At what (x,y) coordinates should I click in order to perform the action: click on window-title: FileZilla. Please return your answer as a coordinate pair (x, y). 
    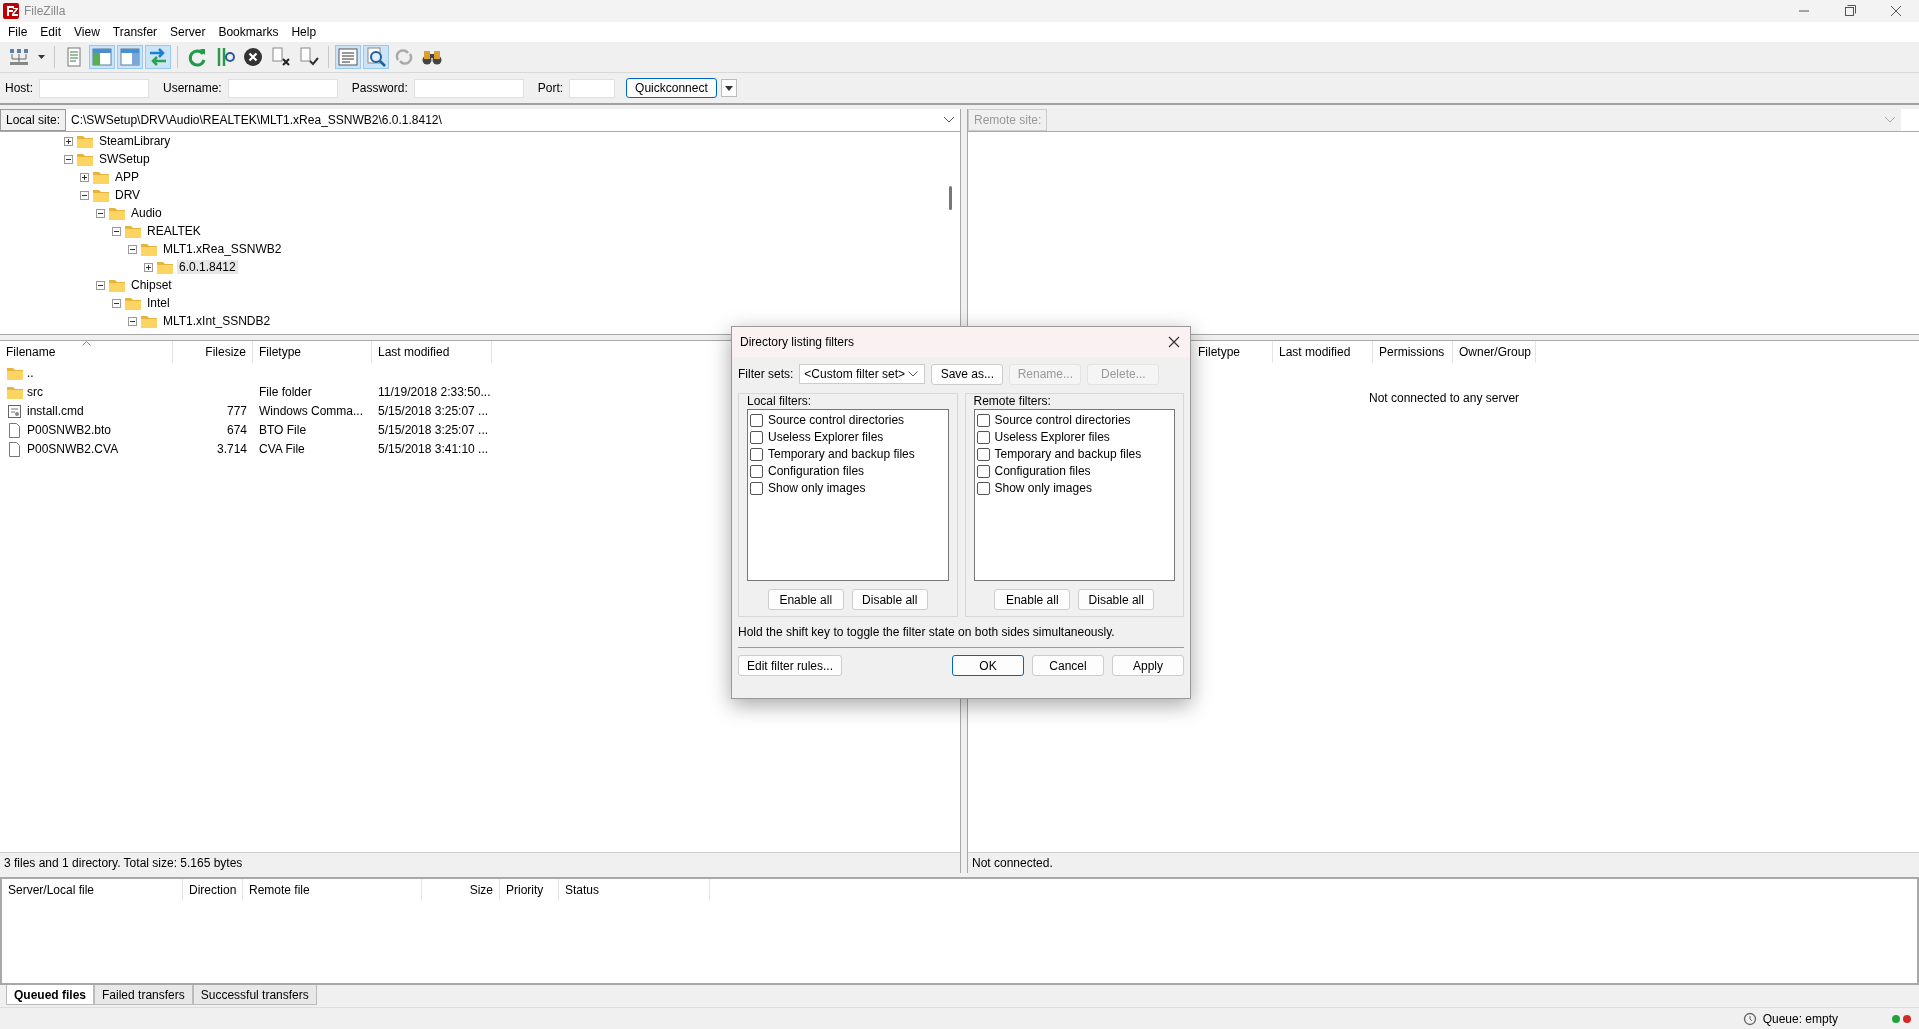
    Looking at the image, I should click on (45, 11).